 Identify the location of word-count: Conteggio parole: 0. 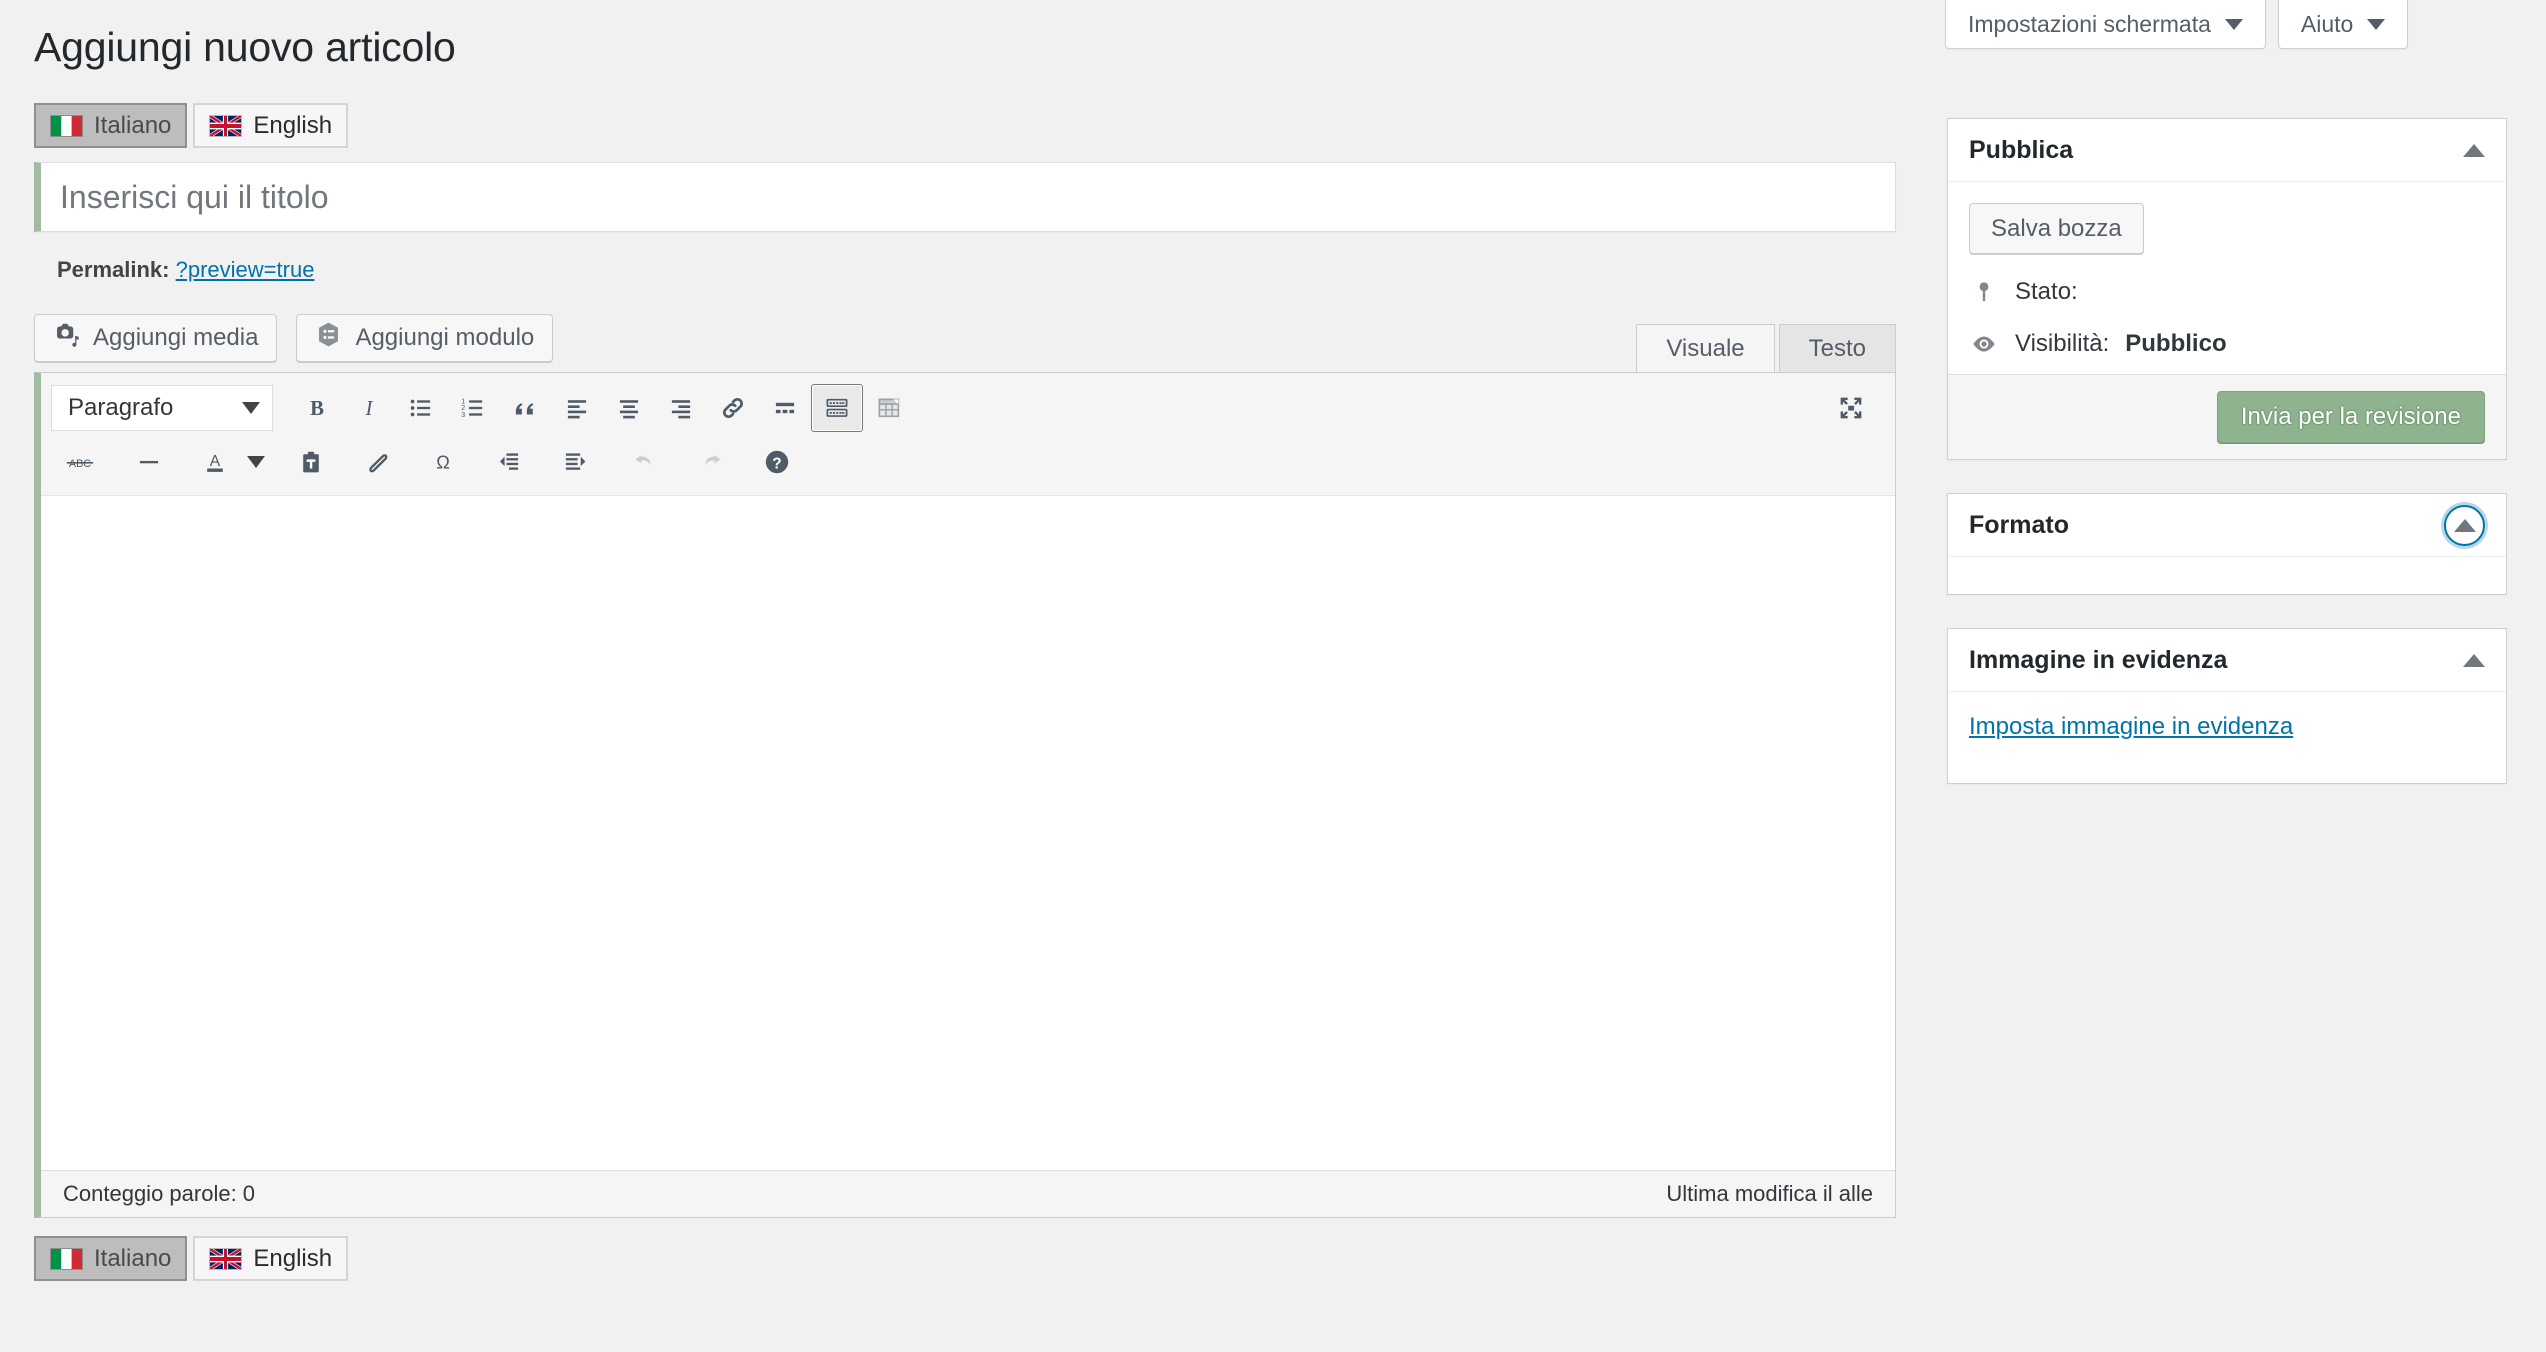
(159, 1193).